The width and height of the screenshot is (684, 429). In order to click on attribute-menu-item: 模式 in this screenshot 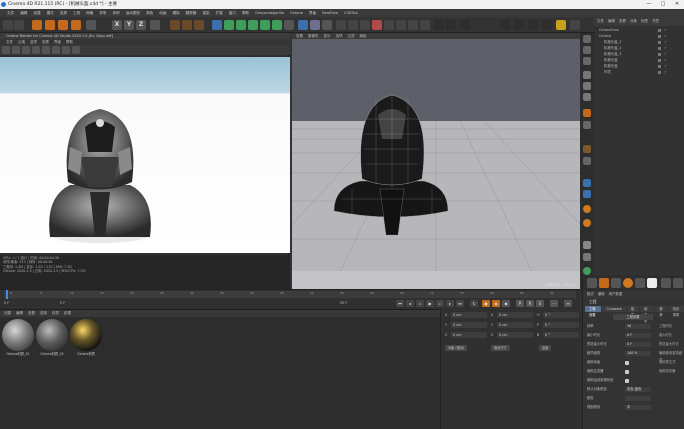, I will do `click(590, 294)`.